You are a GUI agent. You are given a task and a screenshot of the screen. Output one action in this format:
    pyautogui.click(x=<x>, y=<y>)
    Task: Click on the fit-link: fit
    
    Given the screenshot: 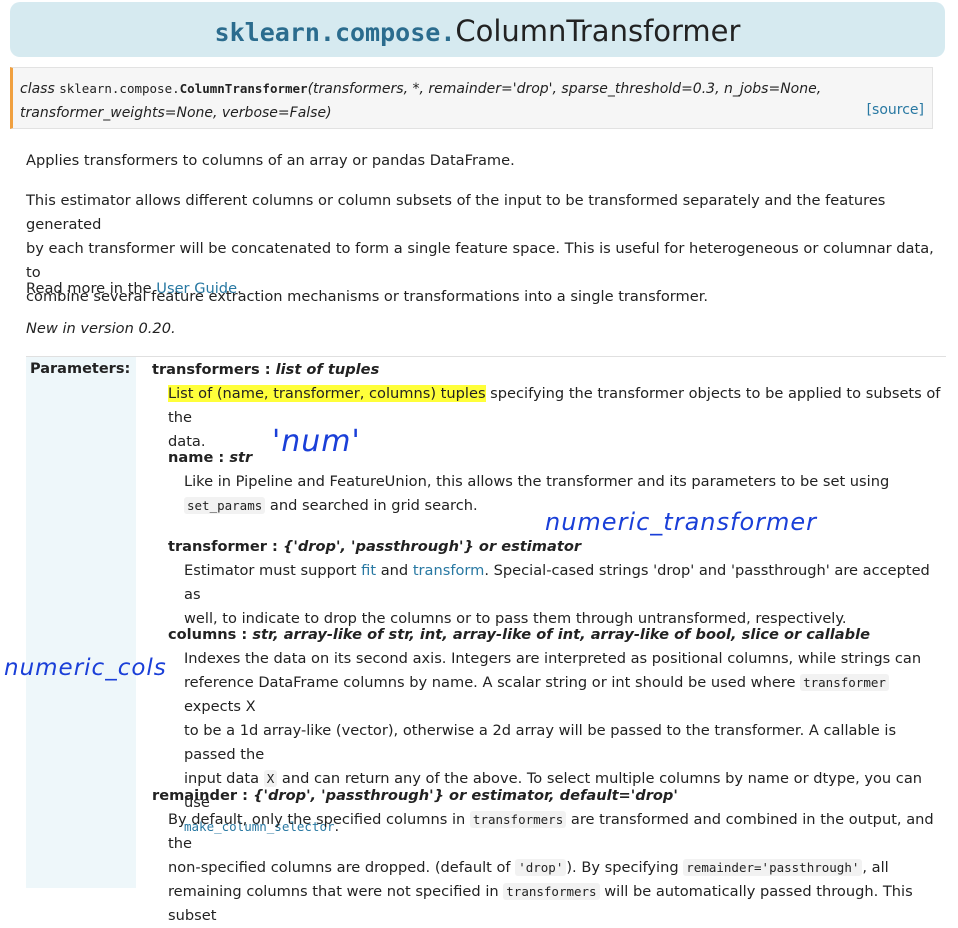 What is the action you would take?
    pyautogui.click(x=368, y=570)
    